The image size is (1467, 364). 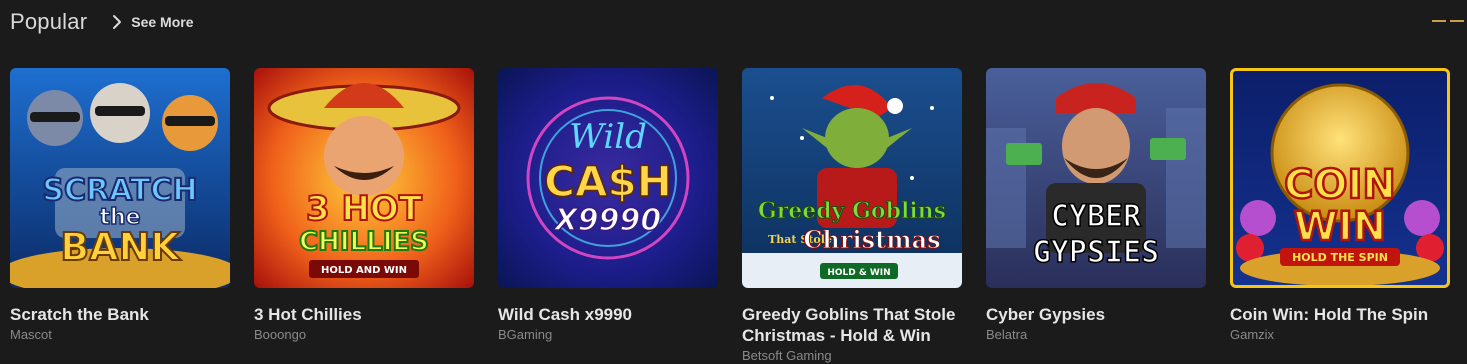 I want to click on wild-cash-art: Wild CA$H X9990, so click(x=608, y=178).